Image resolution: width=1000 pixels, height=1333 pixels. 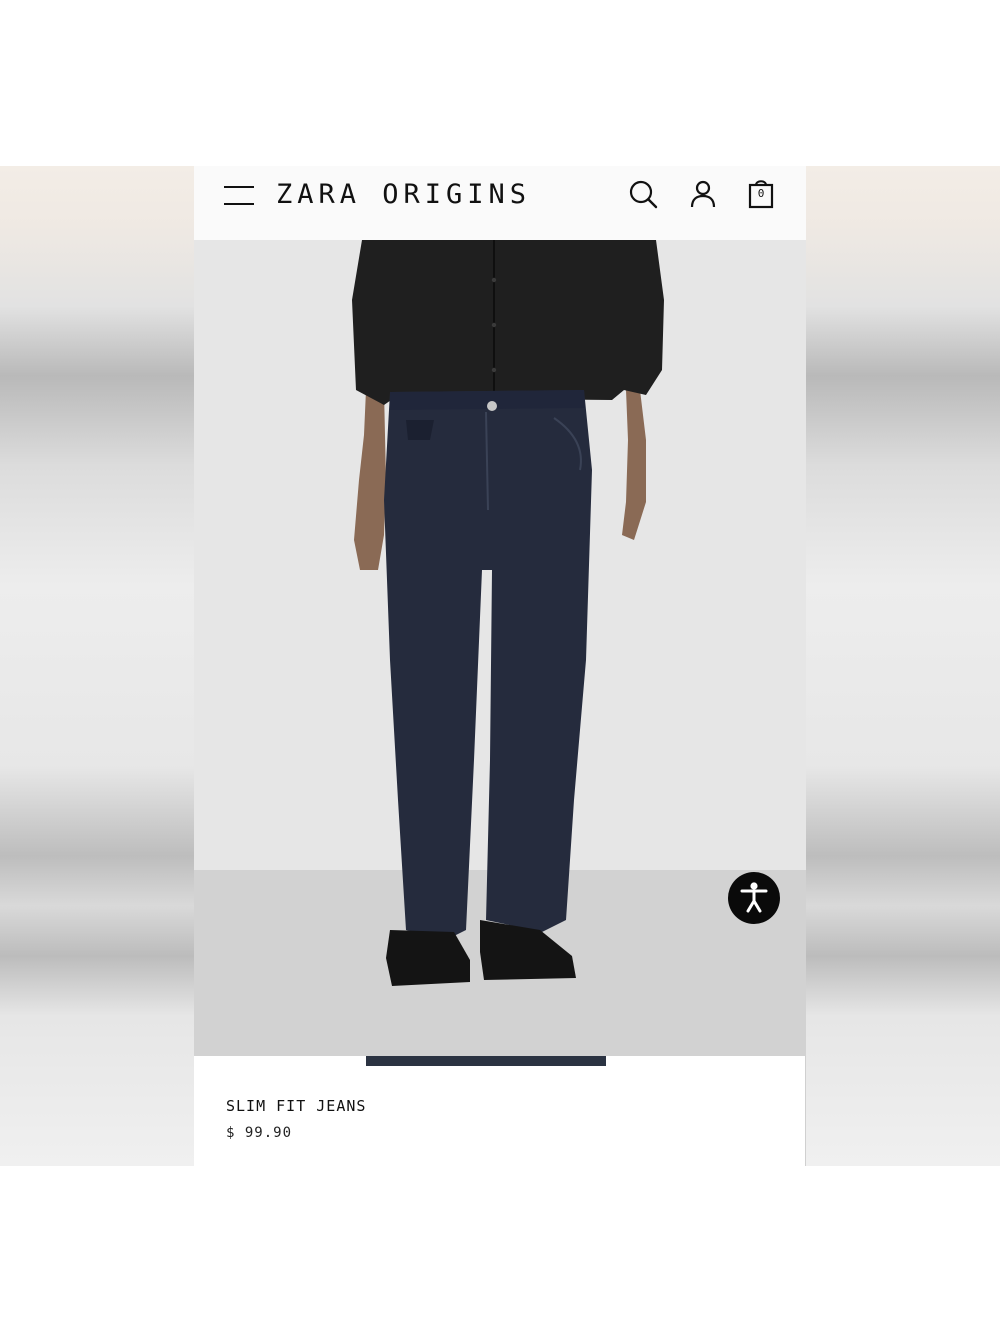 I want to click on menu-icon, so click(x=239, y=195).